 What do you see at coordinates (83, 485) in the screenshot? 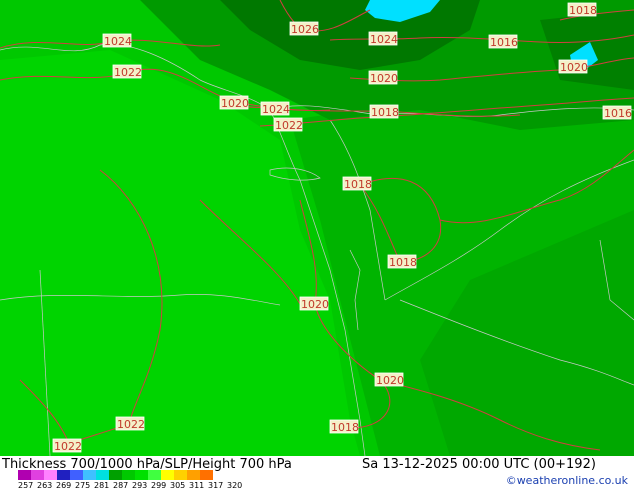
I see `legend-tick-label: 275` at bounding box center [83, 485].